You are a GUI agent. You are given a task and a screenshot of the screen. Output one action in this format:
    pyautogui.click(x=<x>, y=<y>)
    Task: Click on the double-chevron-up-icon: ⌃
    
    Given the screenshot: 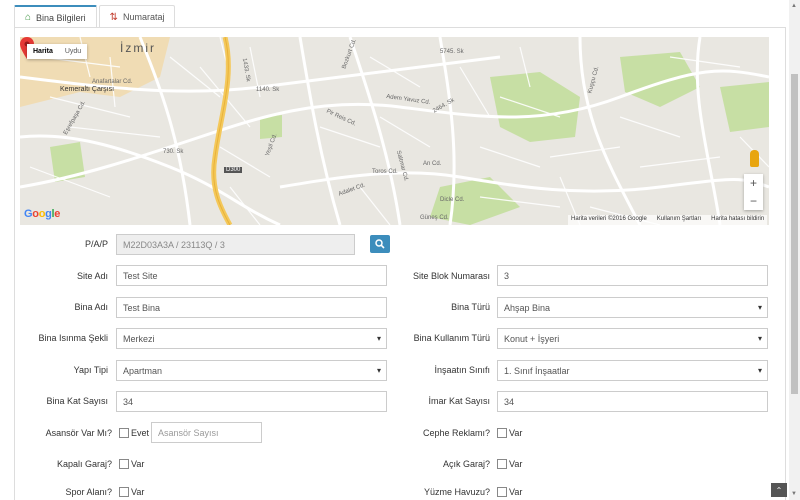 What is the action you would take?
    pyautogui.click(x=779, y=490)
    